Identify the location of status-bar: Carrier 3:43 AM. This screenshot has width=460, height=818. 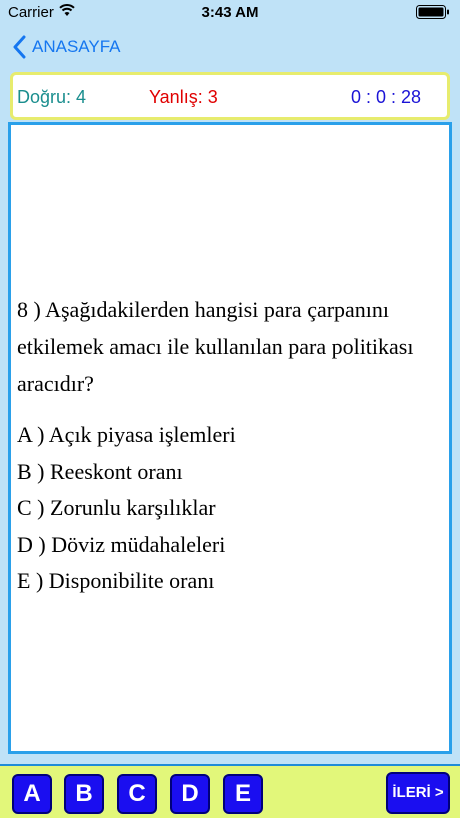
(230, 12).